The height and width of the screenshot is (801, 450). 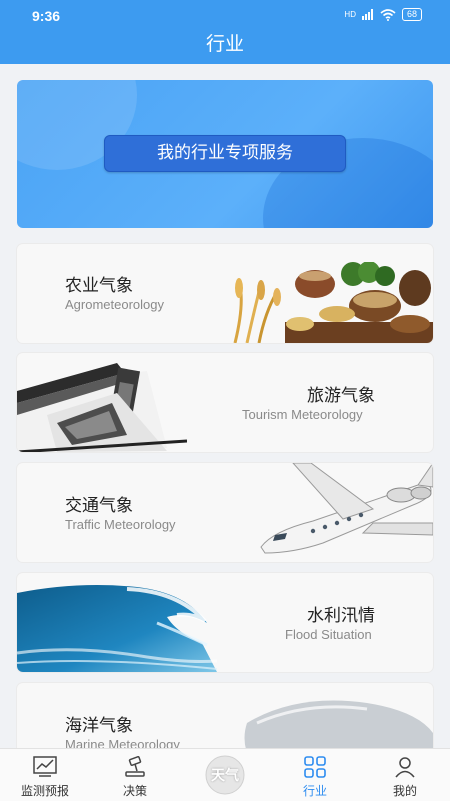 I want to click on weather-logo-text: 天气, so click(x=225, y=776).